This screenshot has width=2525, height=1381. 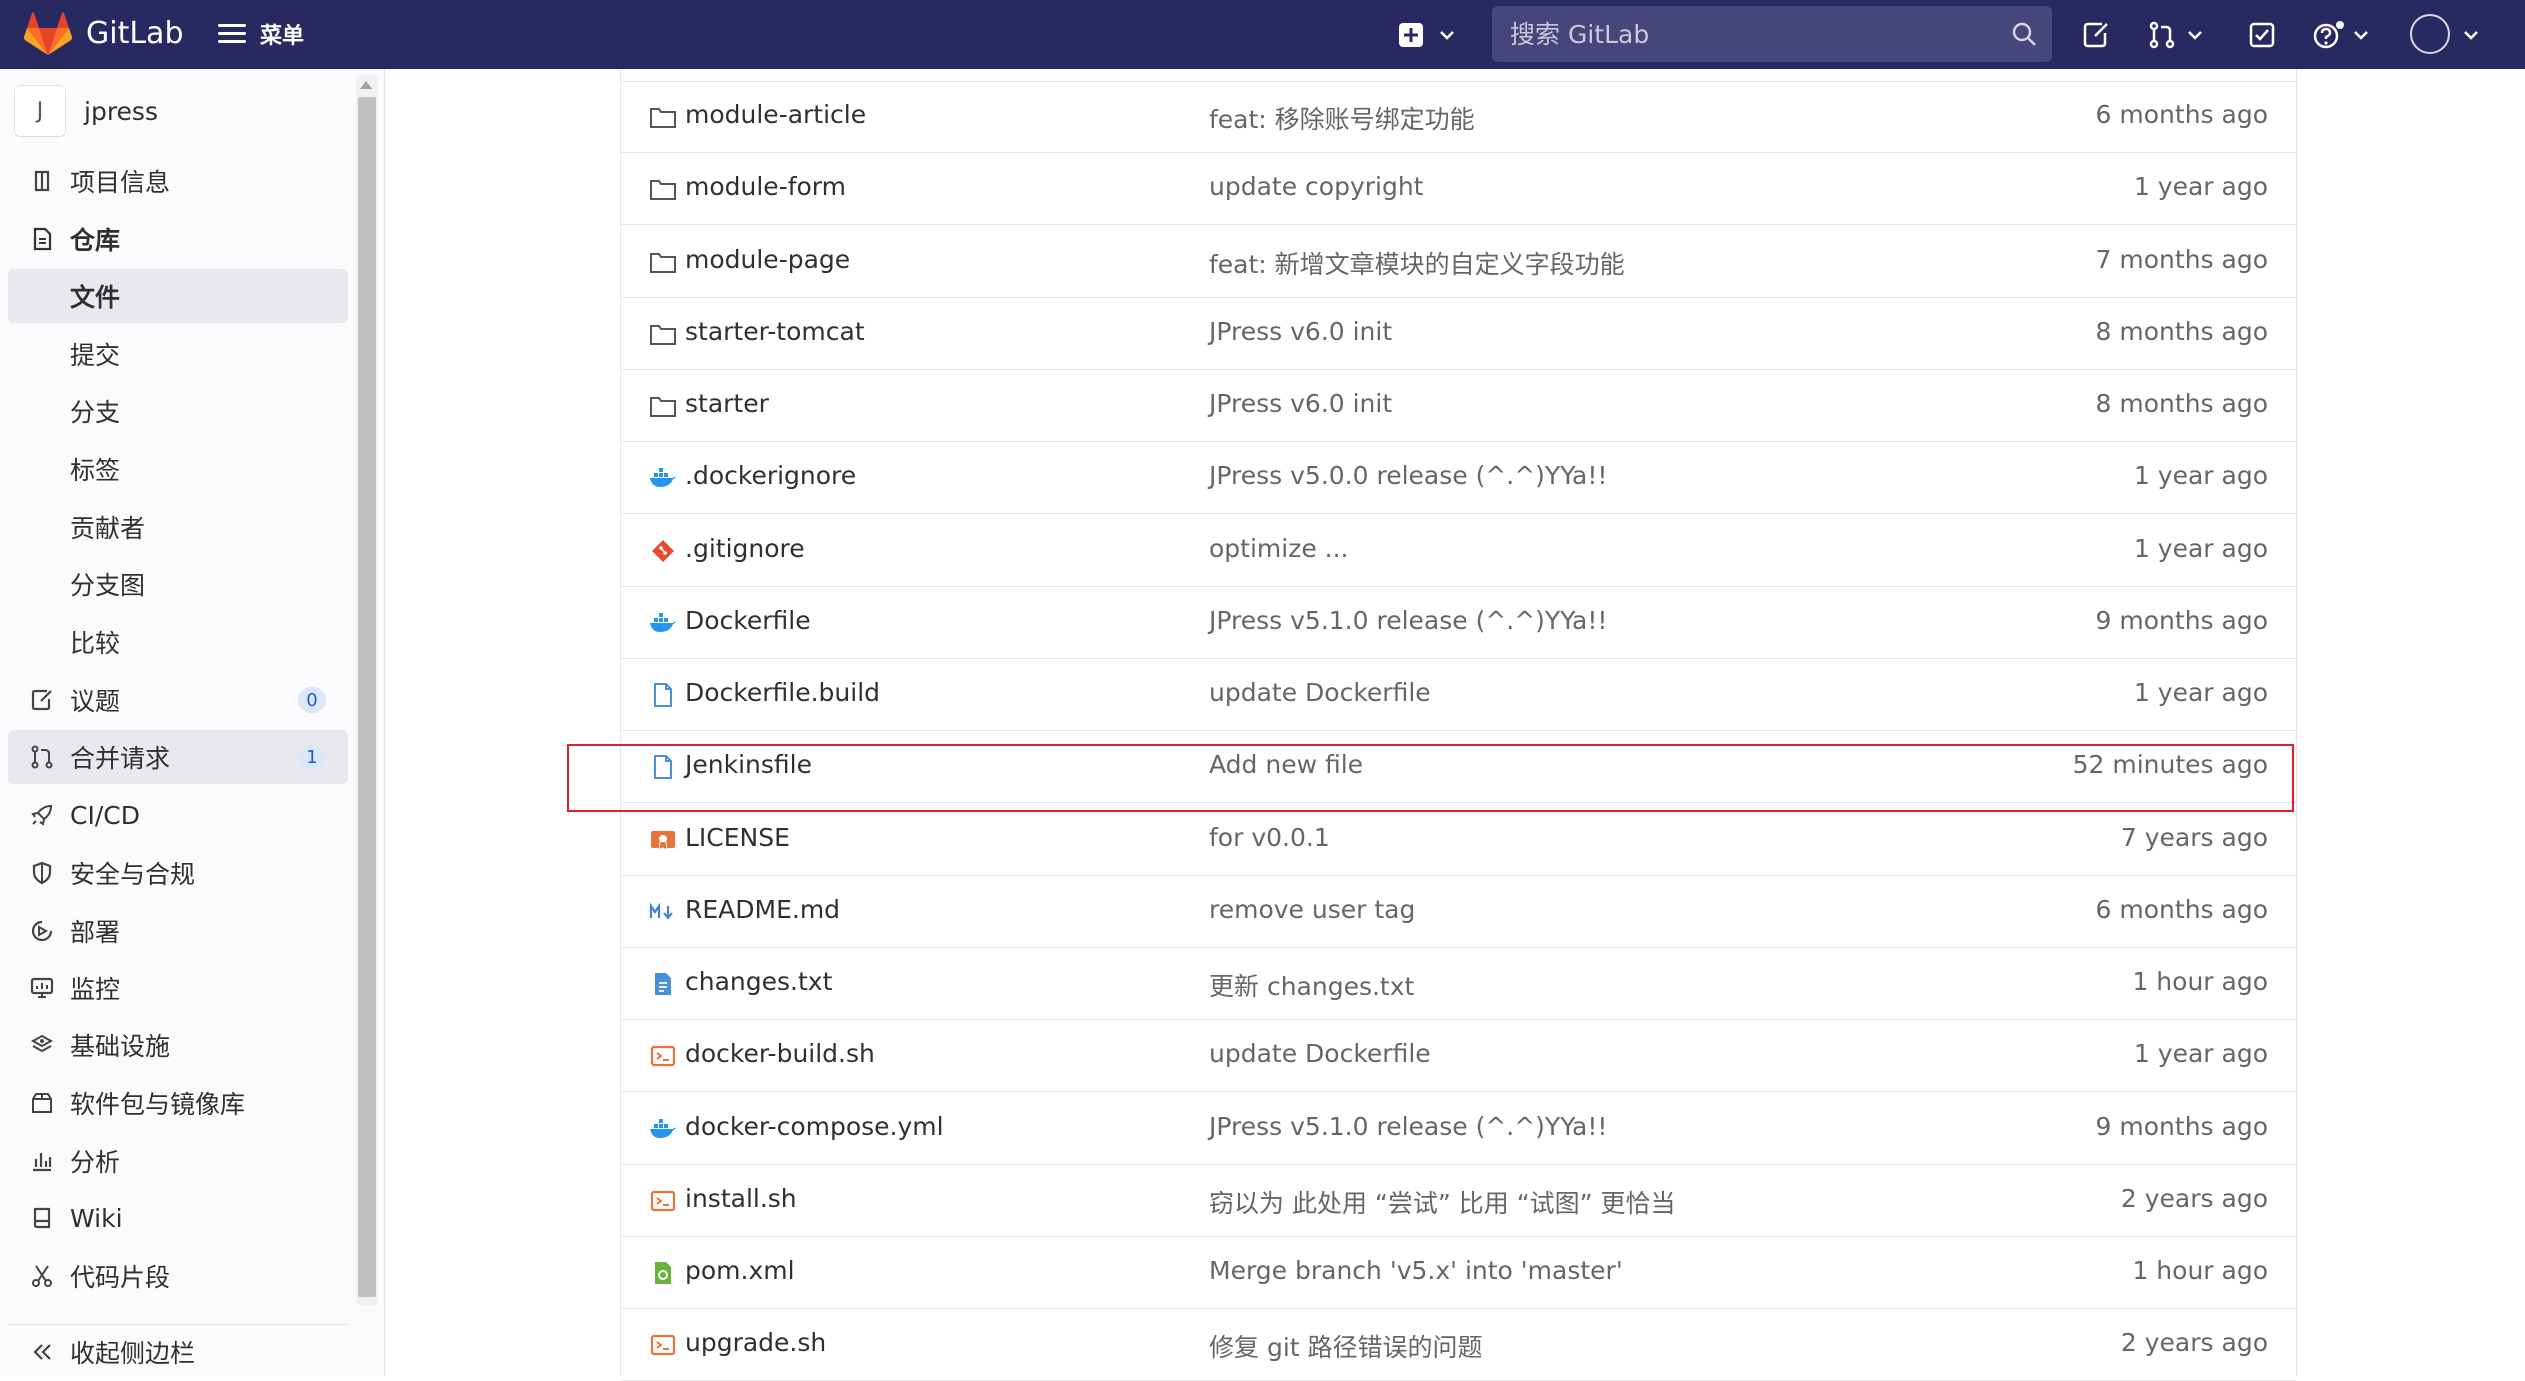 What do you see at coordinates (178, 354) in the screenshot?
I see `sidebar-item-commits: 提交` at bounding box center [178, 354].